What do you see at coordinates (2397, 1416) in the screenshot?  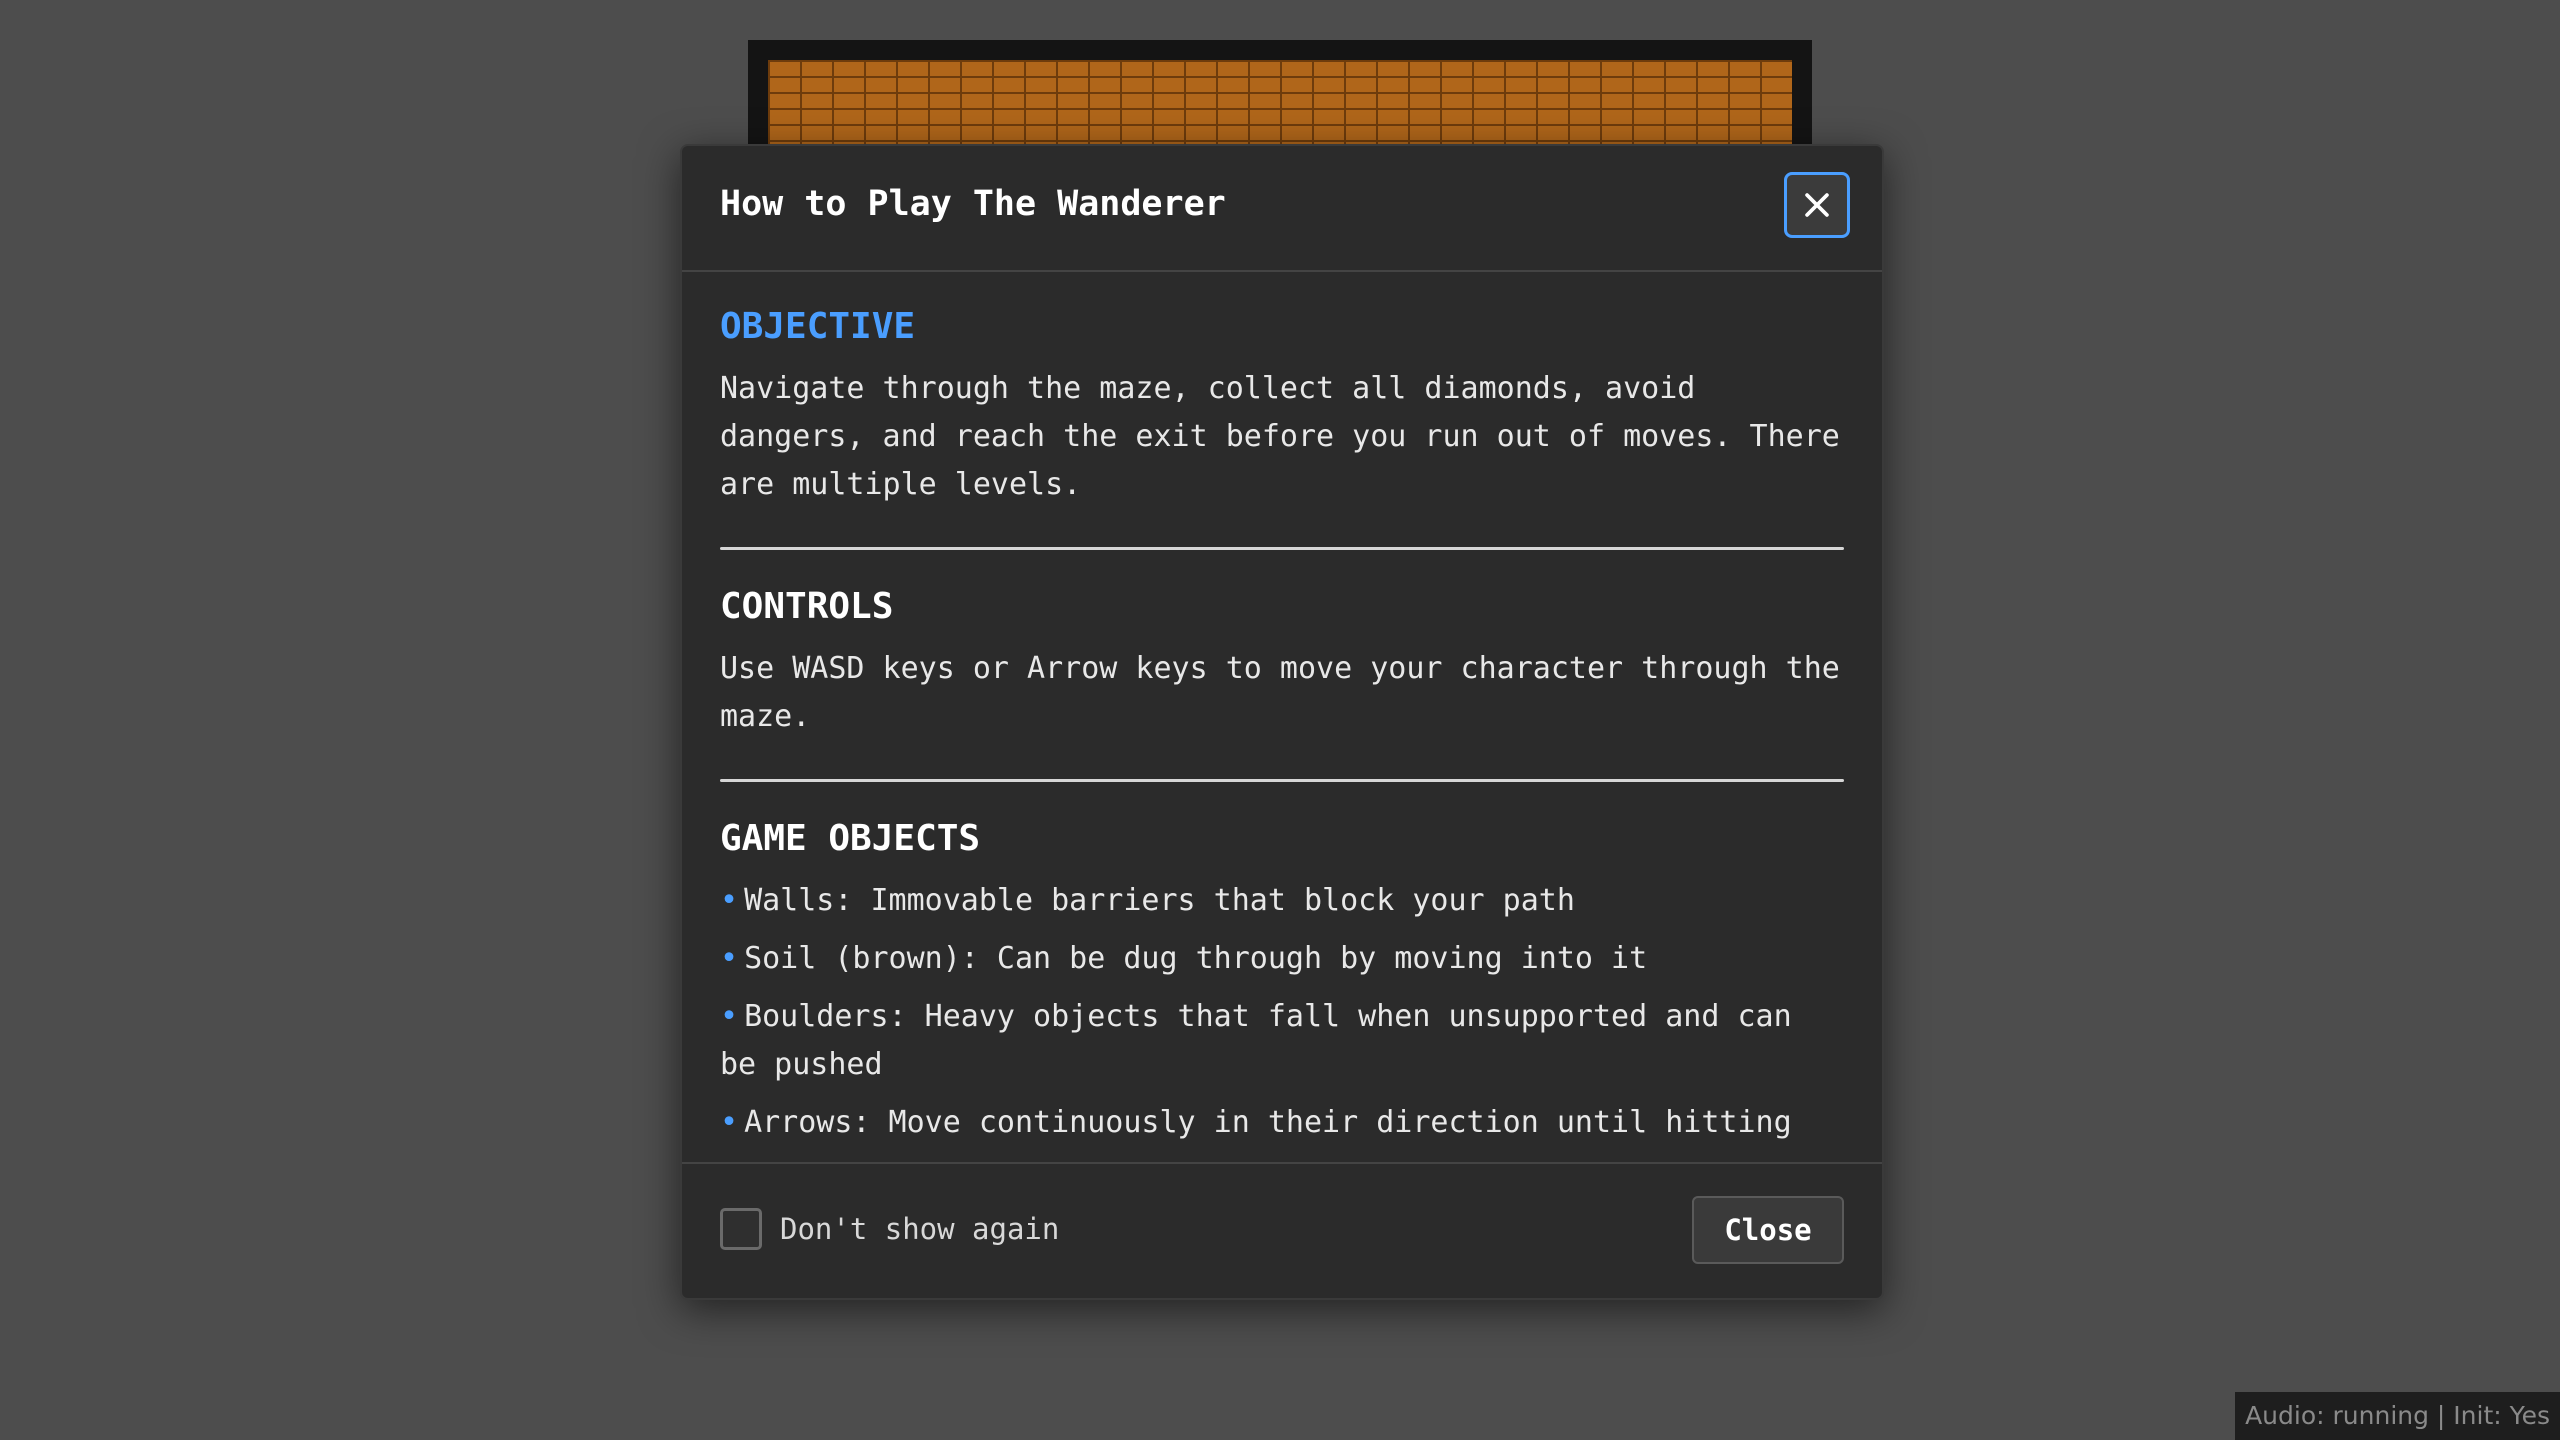 I see `audio-status-text: Audio: running | Init: Yes` at bounding box center [2397, 1416].